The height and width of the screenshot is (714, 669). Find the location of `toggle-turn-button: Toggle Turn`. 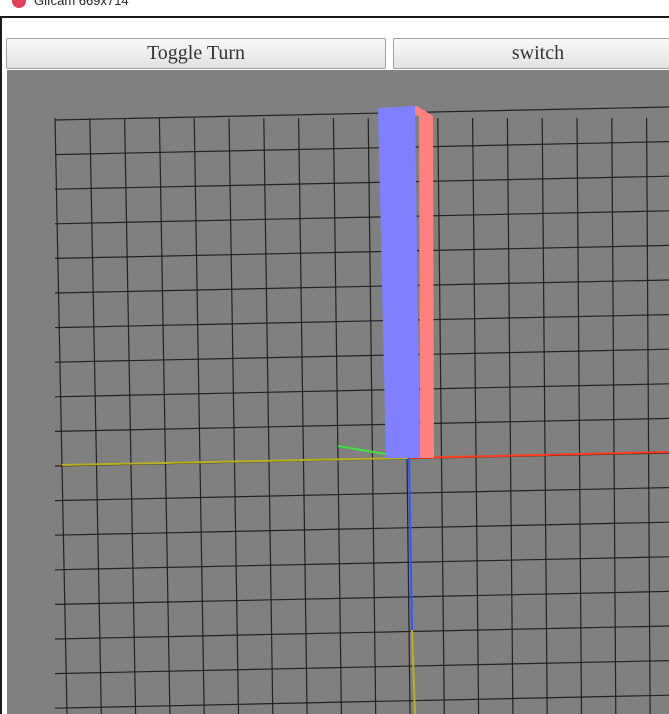

toggle-turn-button: Toggle Turn is located at coordinates (196, 53).